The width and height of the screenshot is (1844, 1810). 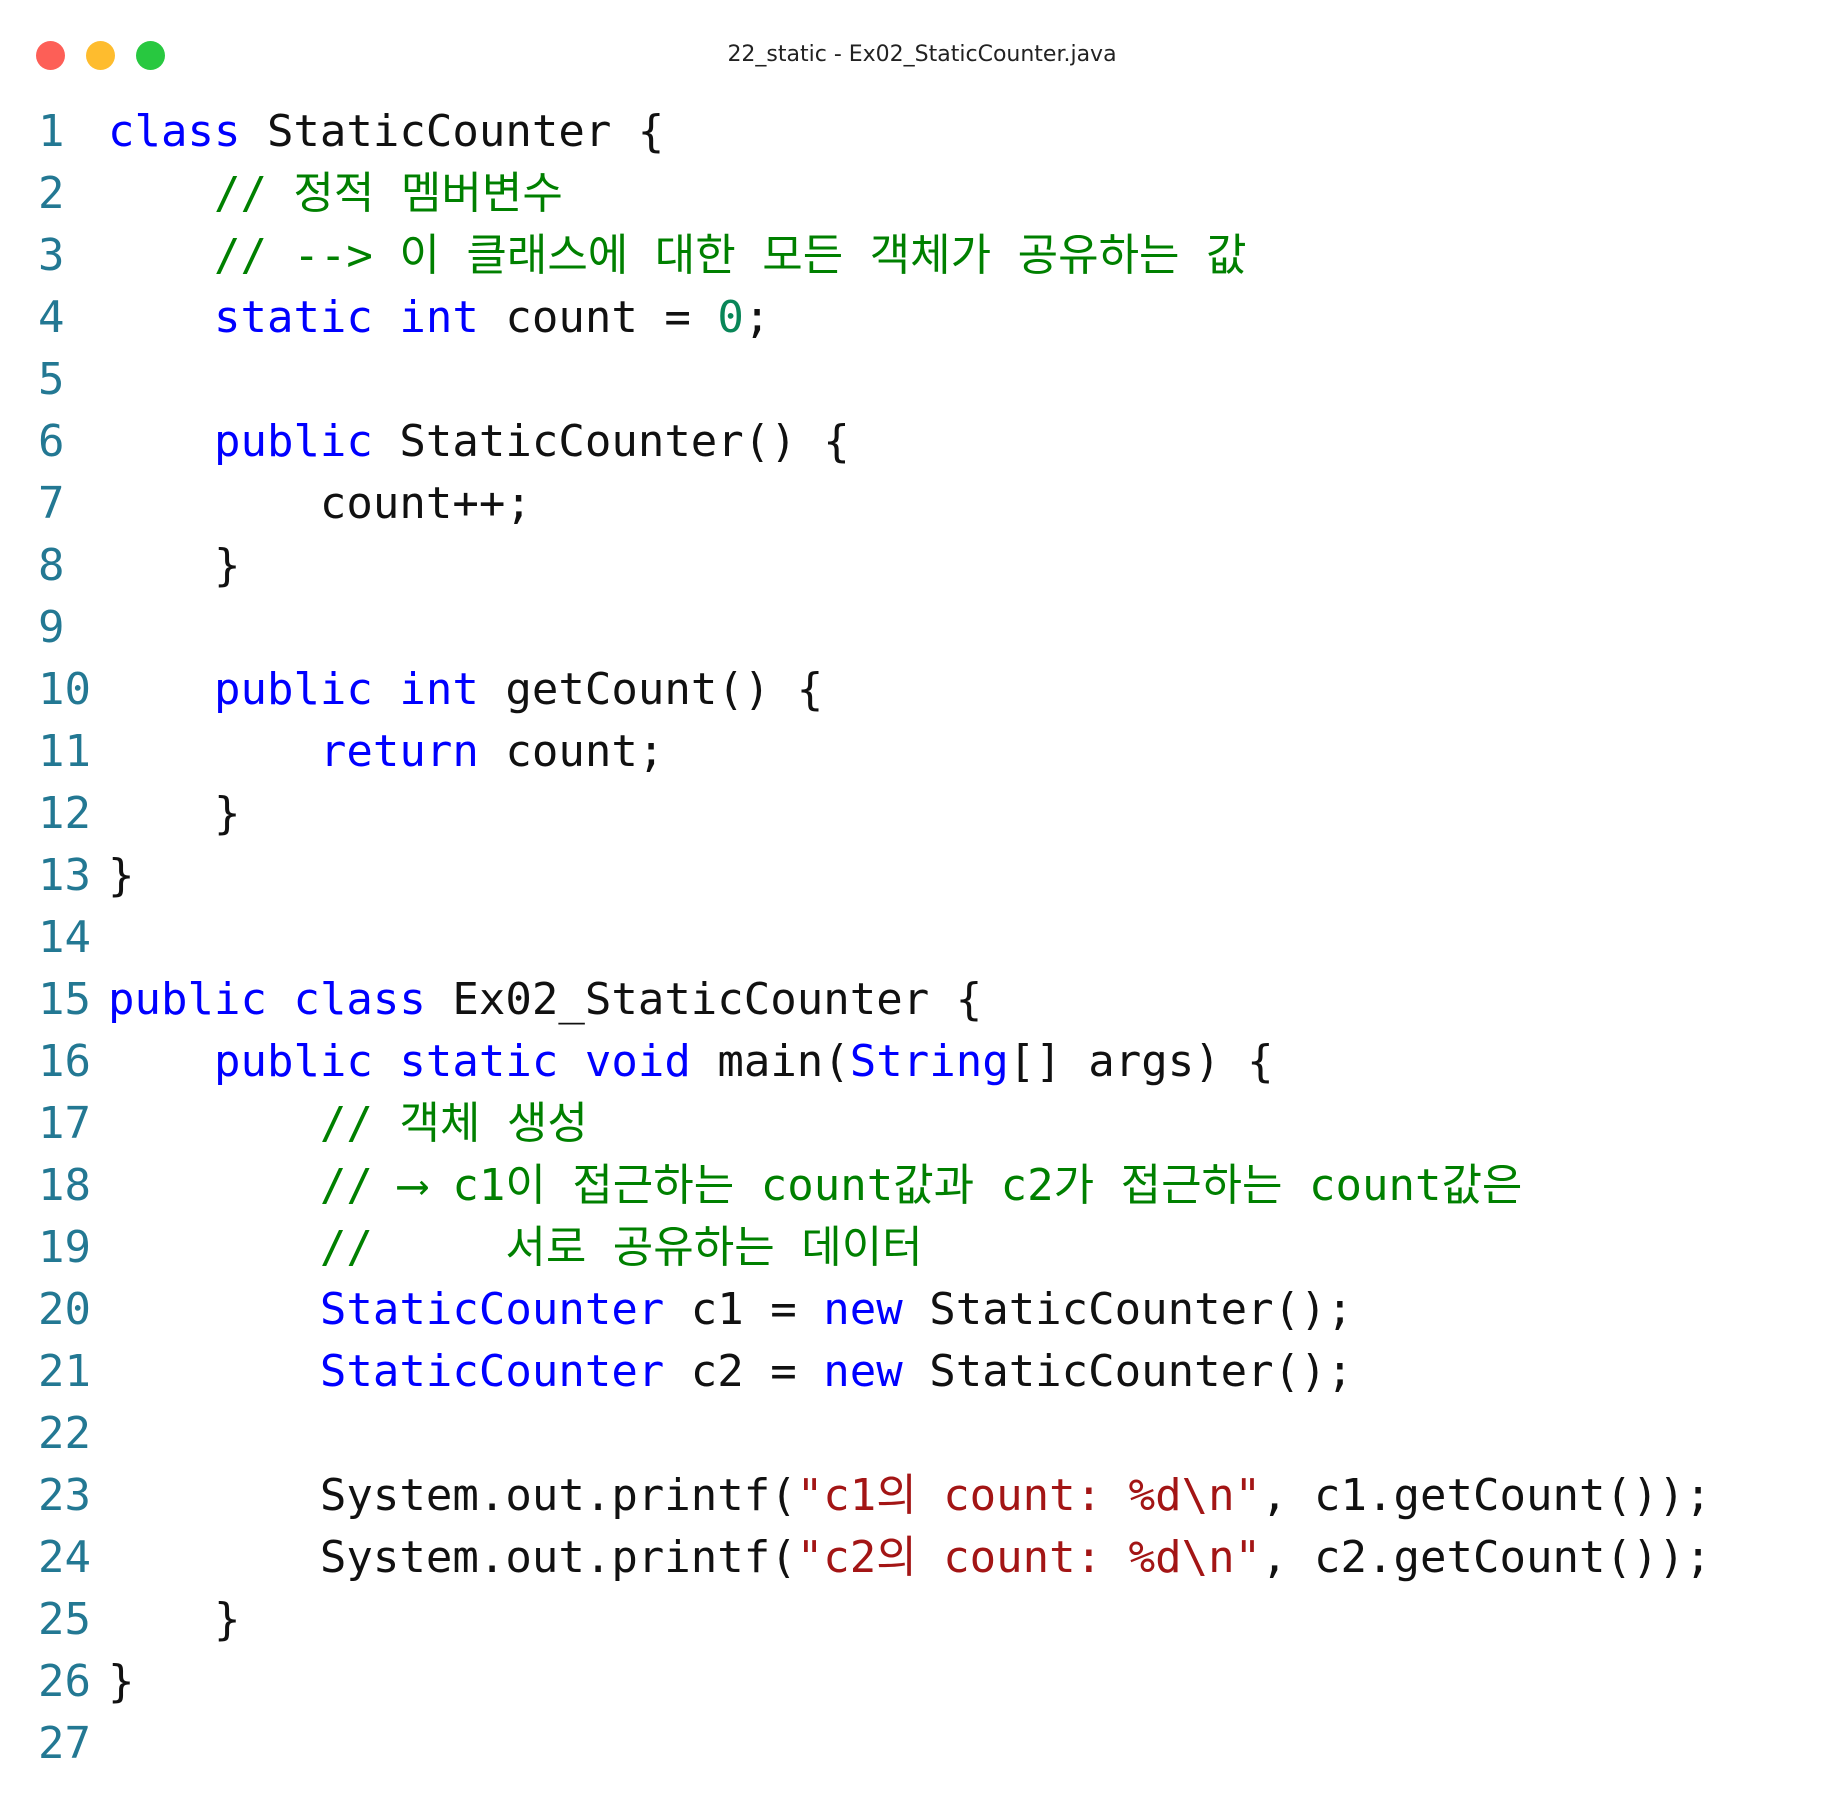 What do you see at coordinates (744, 1371) in the screenshot?
I see `code-token: c2 =` at bounding box center [744, 1371].